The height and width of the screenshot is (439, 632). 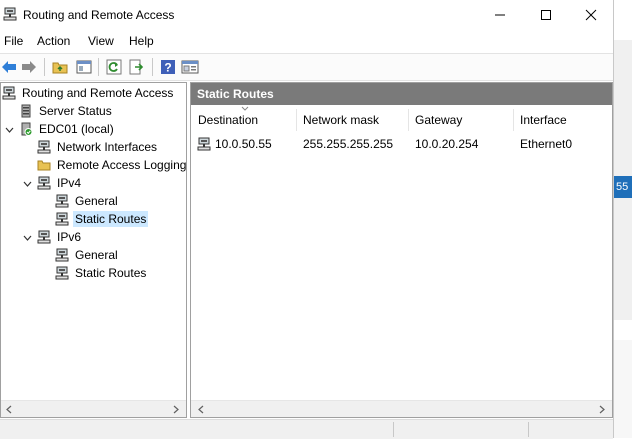 I want to click on properties-icon, so click(x=190, y=67).